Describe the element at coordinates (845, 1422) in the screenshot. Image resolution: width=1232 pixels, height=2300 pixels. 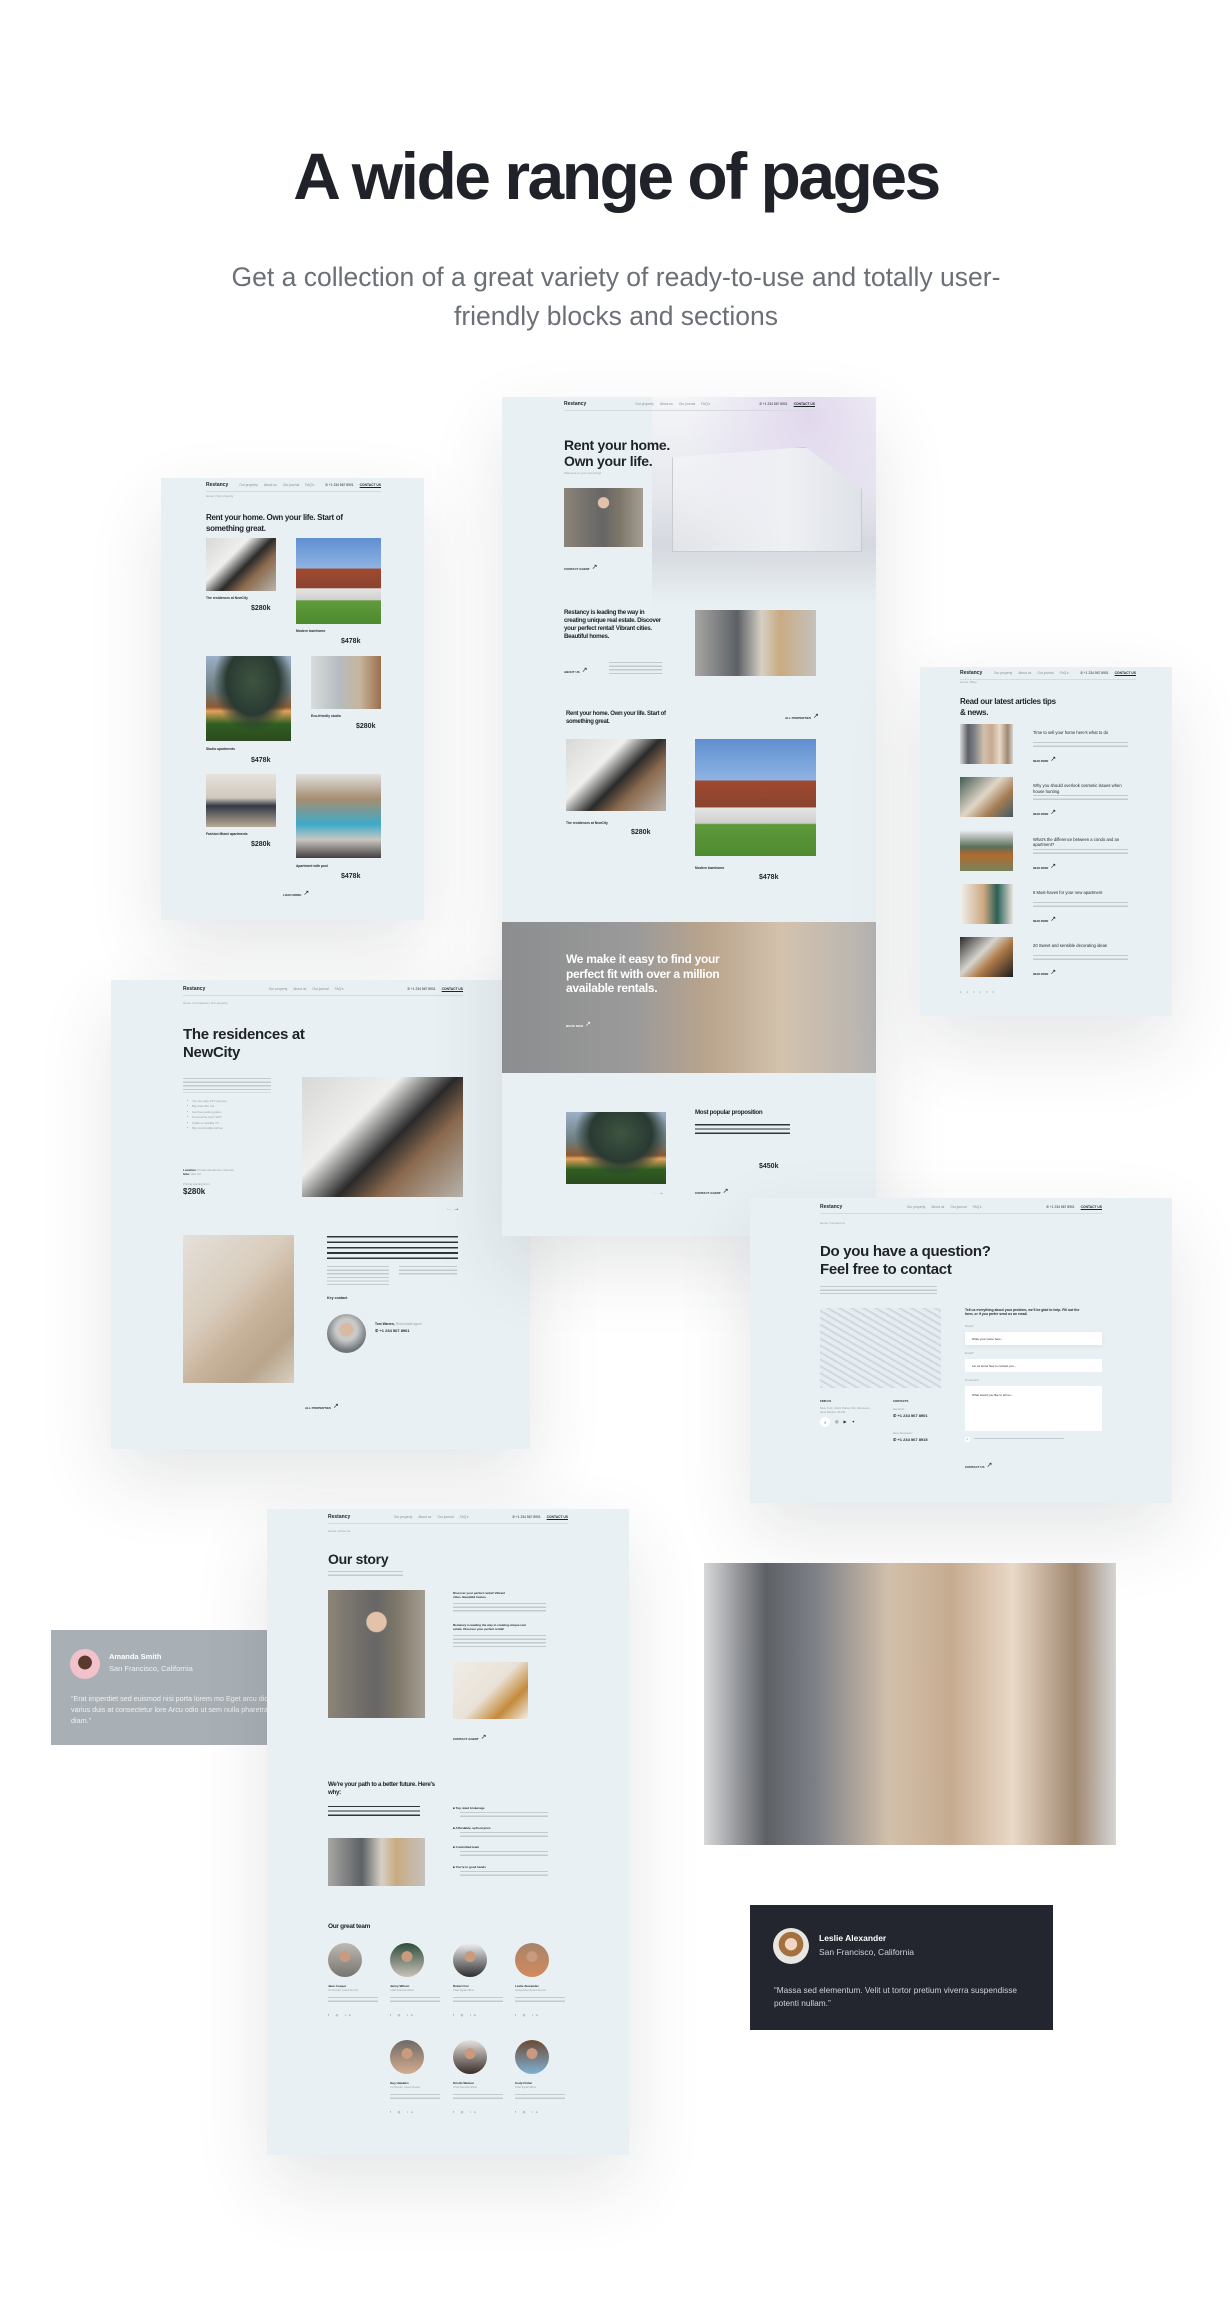
I see `youtube-icon: ▶` at that location.